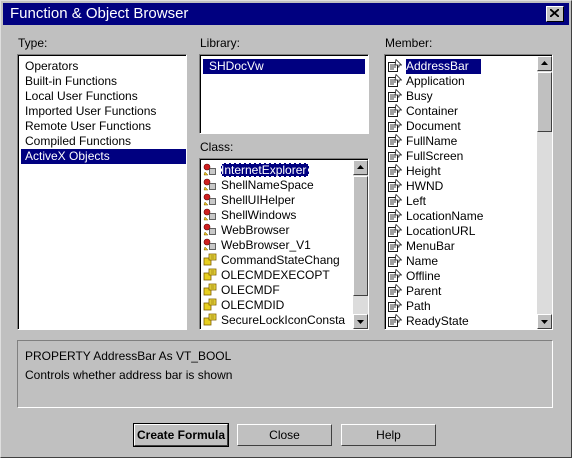 The width and height of the screenshot is (572, 458). What do you see at coordinates (416, 201) in the screenshot?
I see `member-list-item-label: Left` at bounding box center [416, 201].